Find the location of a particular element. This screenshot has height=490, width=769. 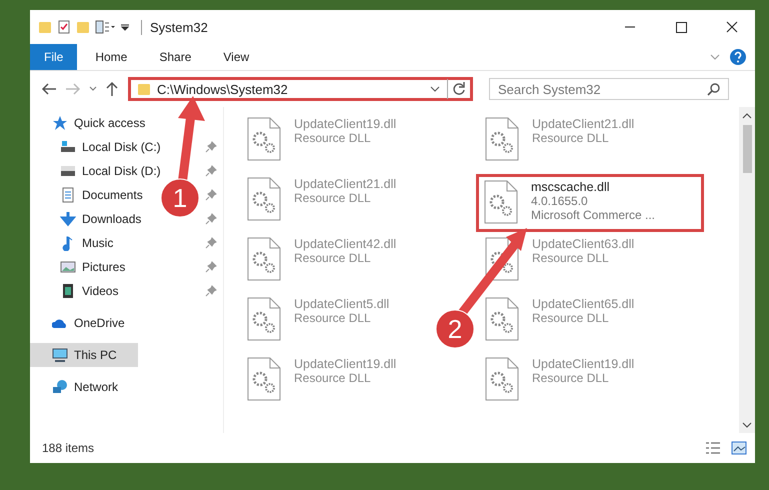

scroll-up-icon is located at coordinates (747, 115).